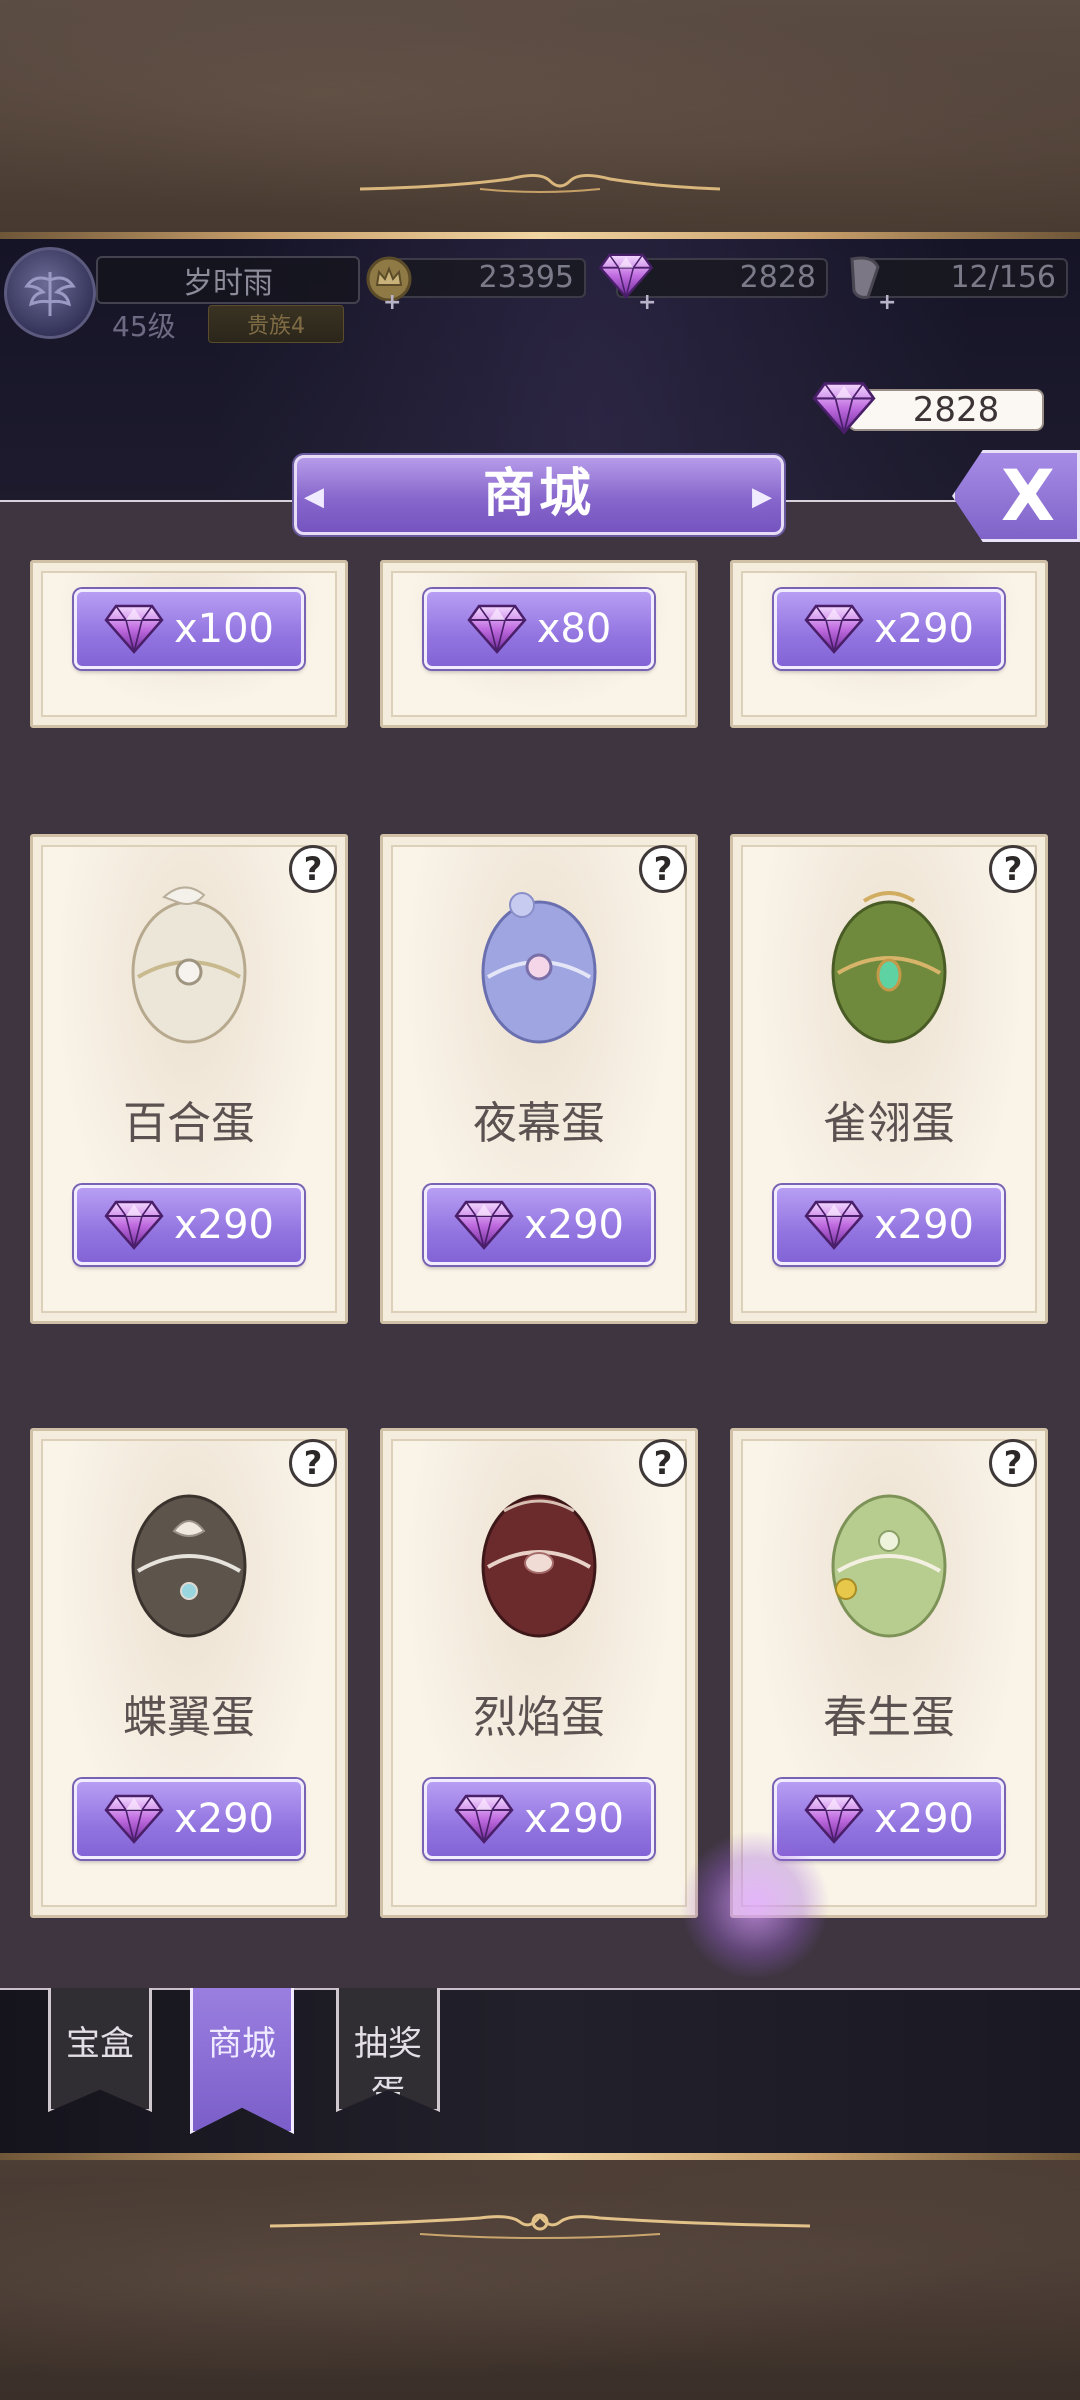 Image resolution: width=1080 pixels, height=2400 pixels. What do you see at coordinates (189, 1123) in the screenshot?
I see `egg-name: 百合蛋` at bounding box center [189, 1123].